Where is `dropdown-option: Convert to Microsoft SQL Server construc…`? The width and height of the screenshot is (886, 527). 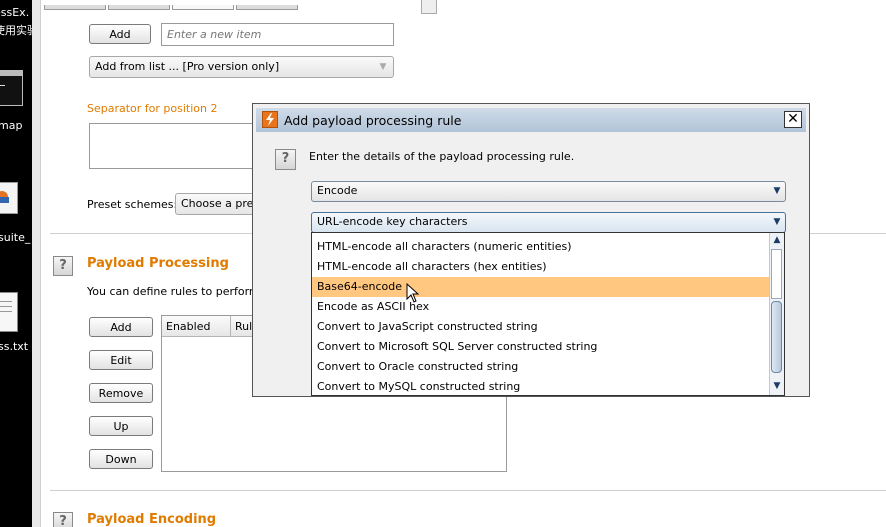
dropdown-option: Convert to Microsoft SQL Server construc… is located at coordinates (541, 347).